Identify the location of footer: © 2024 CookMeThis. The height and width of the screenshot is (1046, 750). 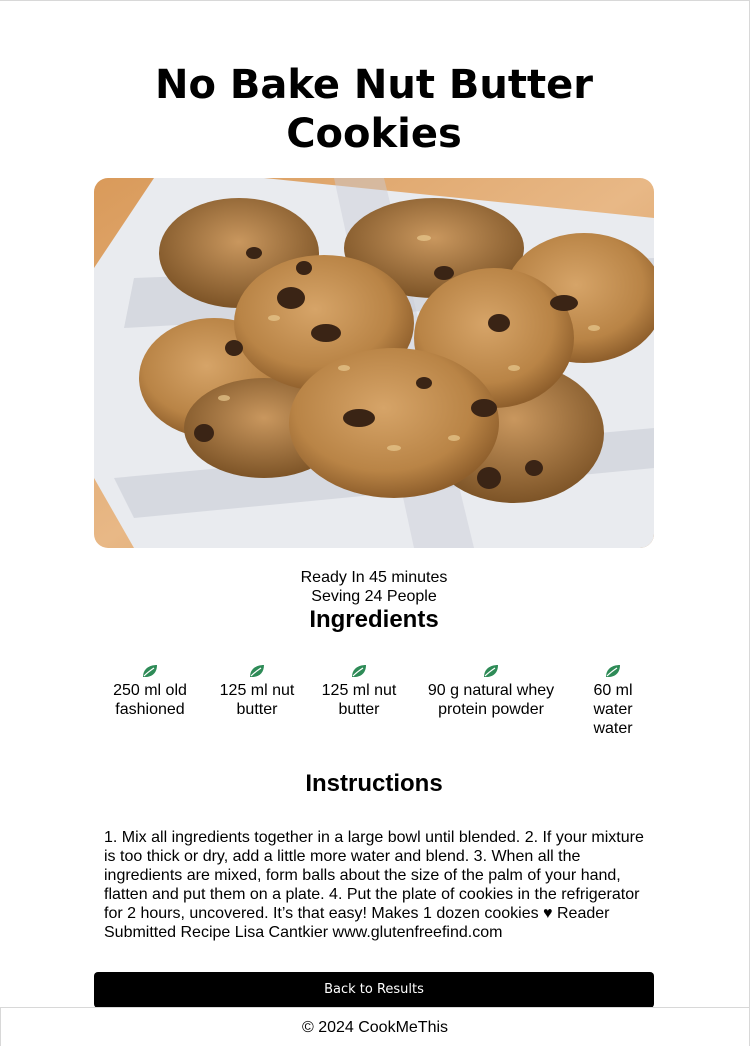
(374, 1026).